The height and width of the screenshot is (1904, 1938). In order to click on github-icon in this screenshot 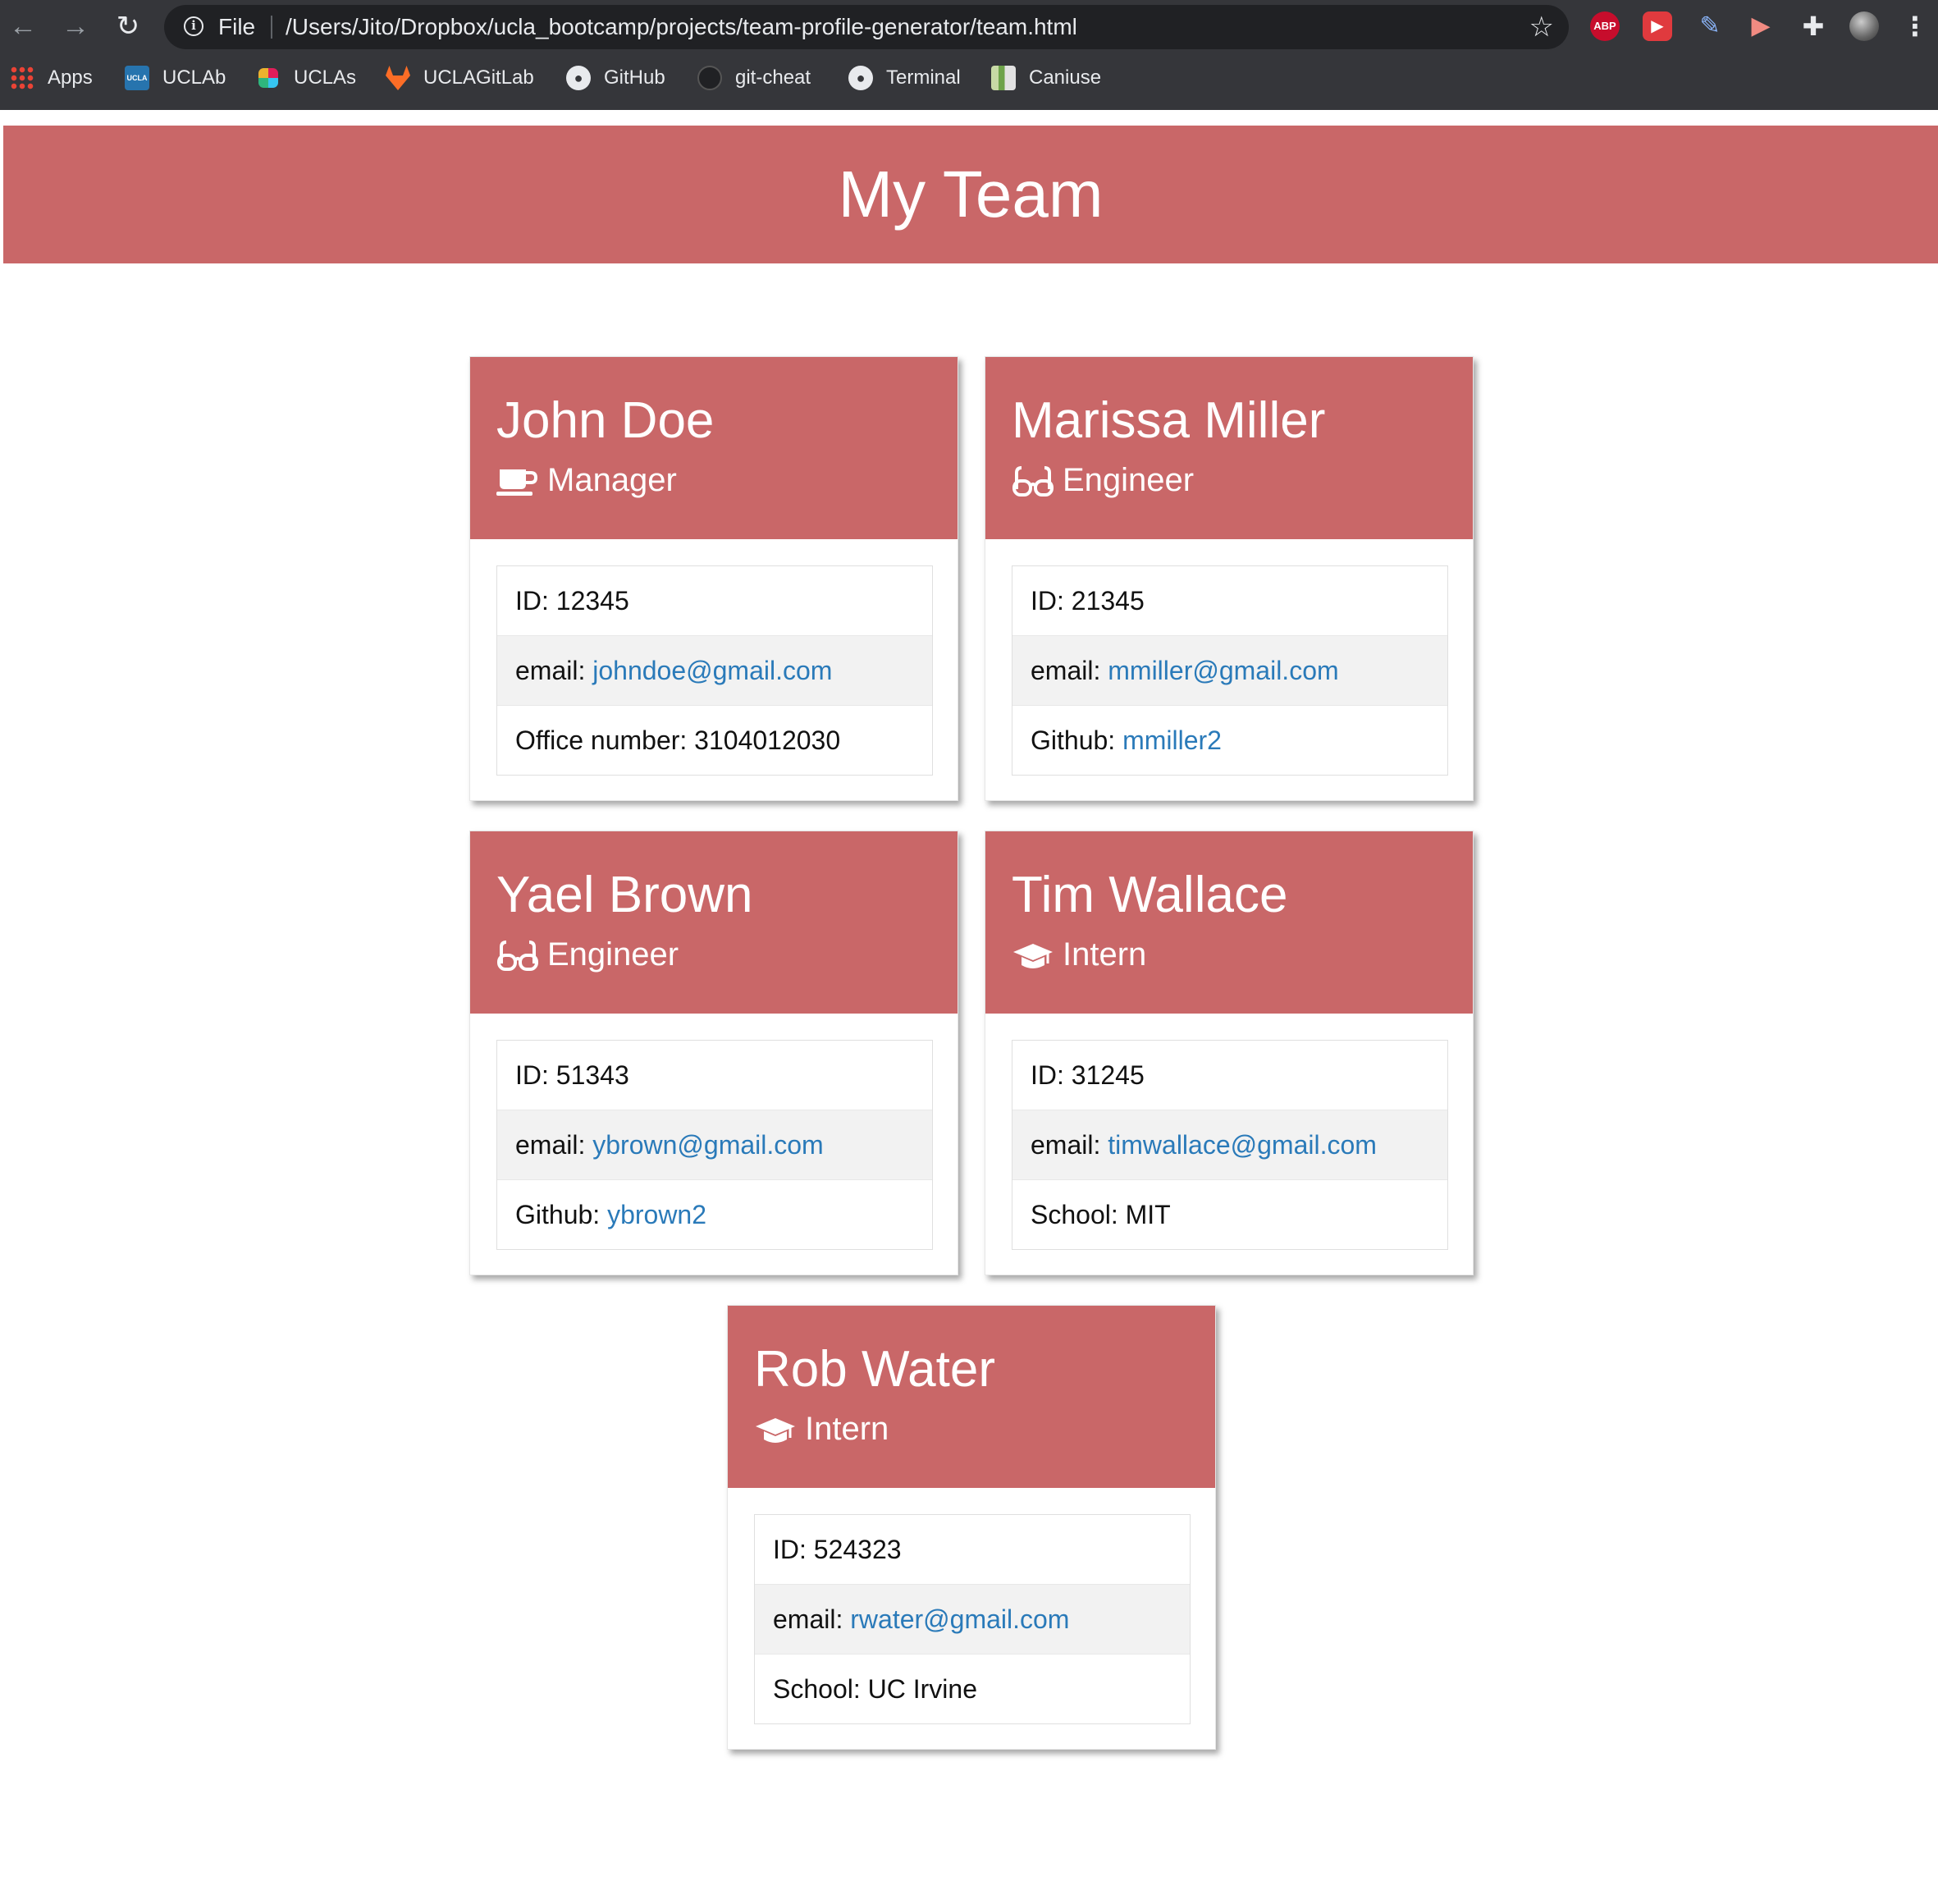, I will do `click(709, 78)`.